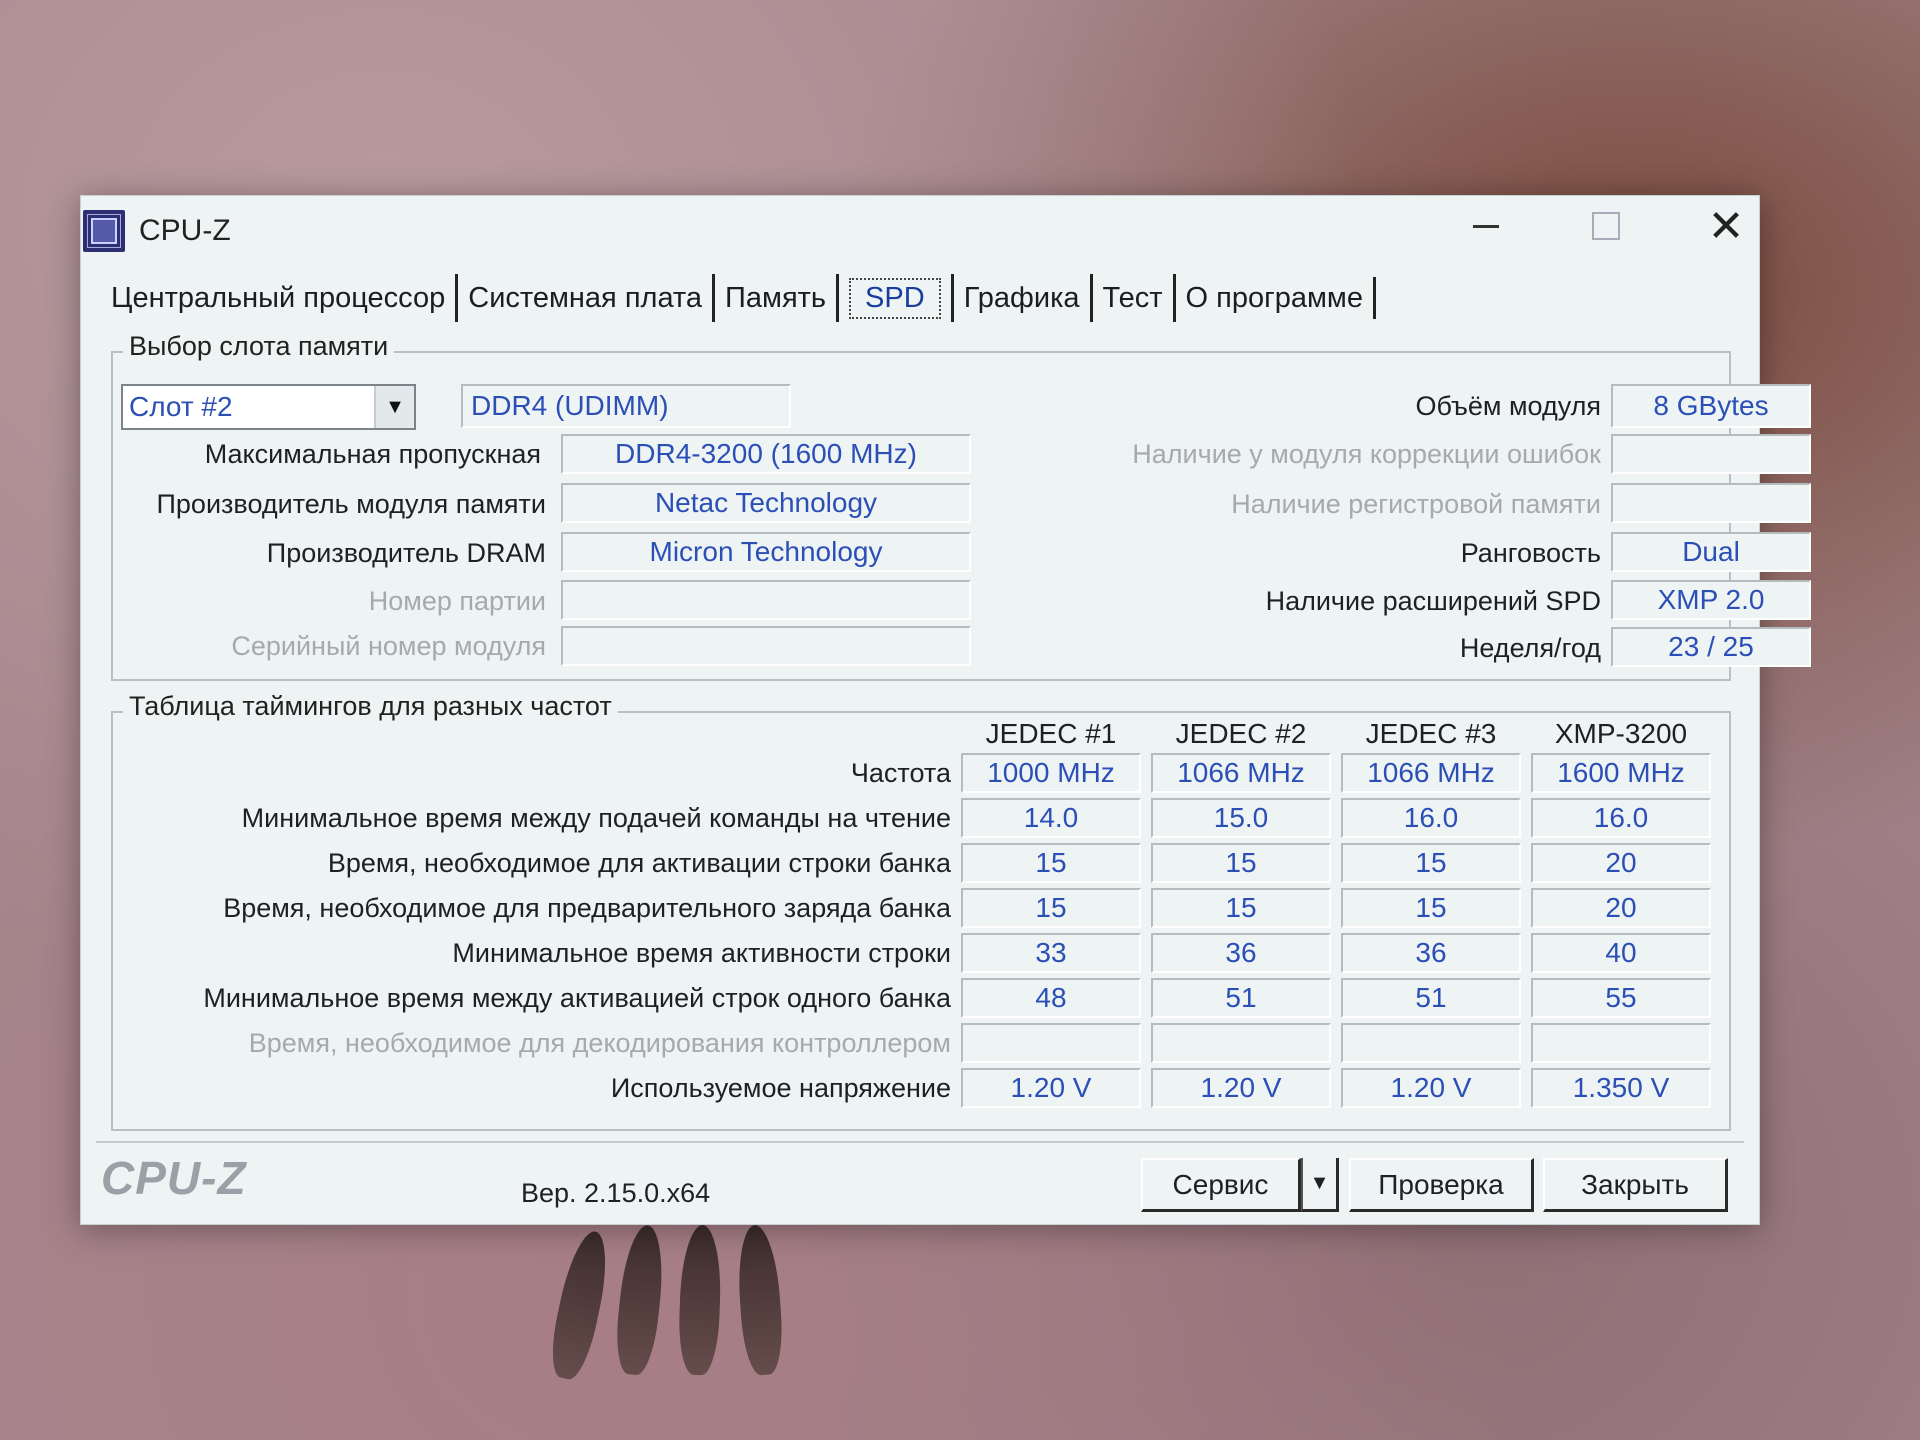 This screenshot has width=1920, height=1440. What do you see at coordinates (1272, 298) in the screenshot?
I see `tab-about: О программе` at bounding box center [1272, 298].